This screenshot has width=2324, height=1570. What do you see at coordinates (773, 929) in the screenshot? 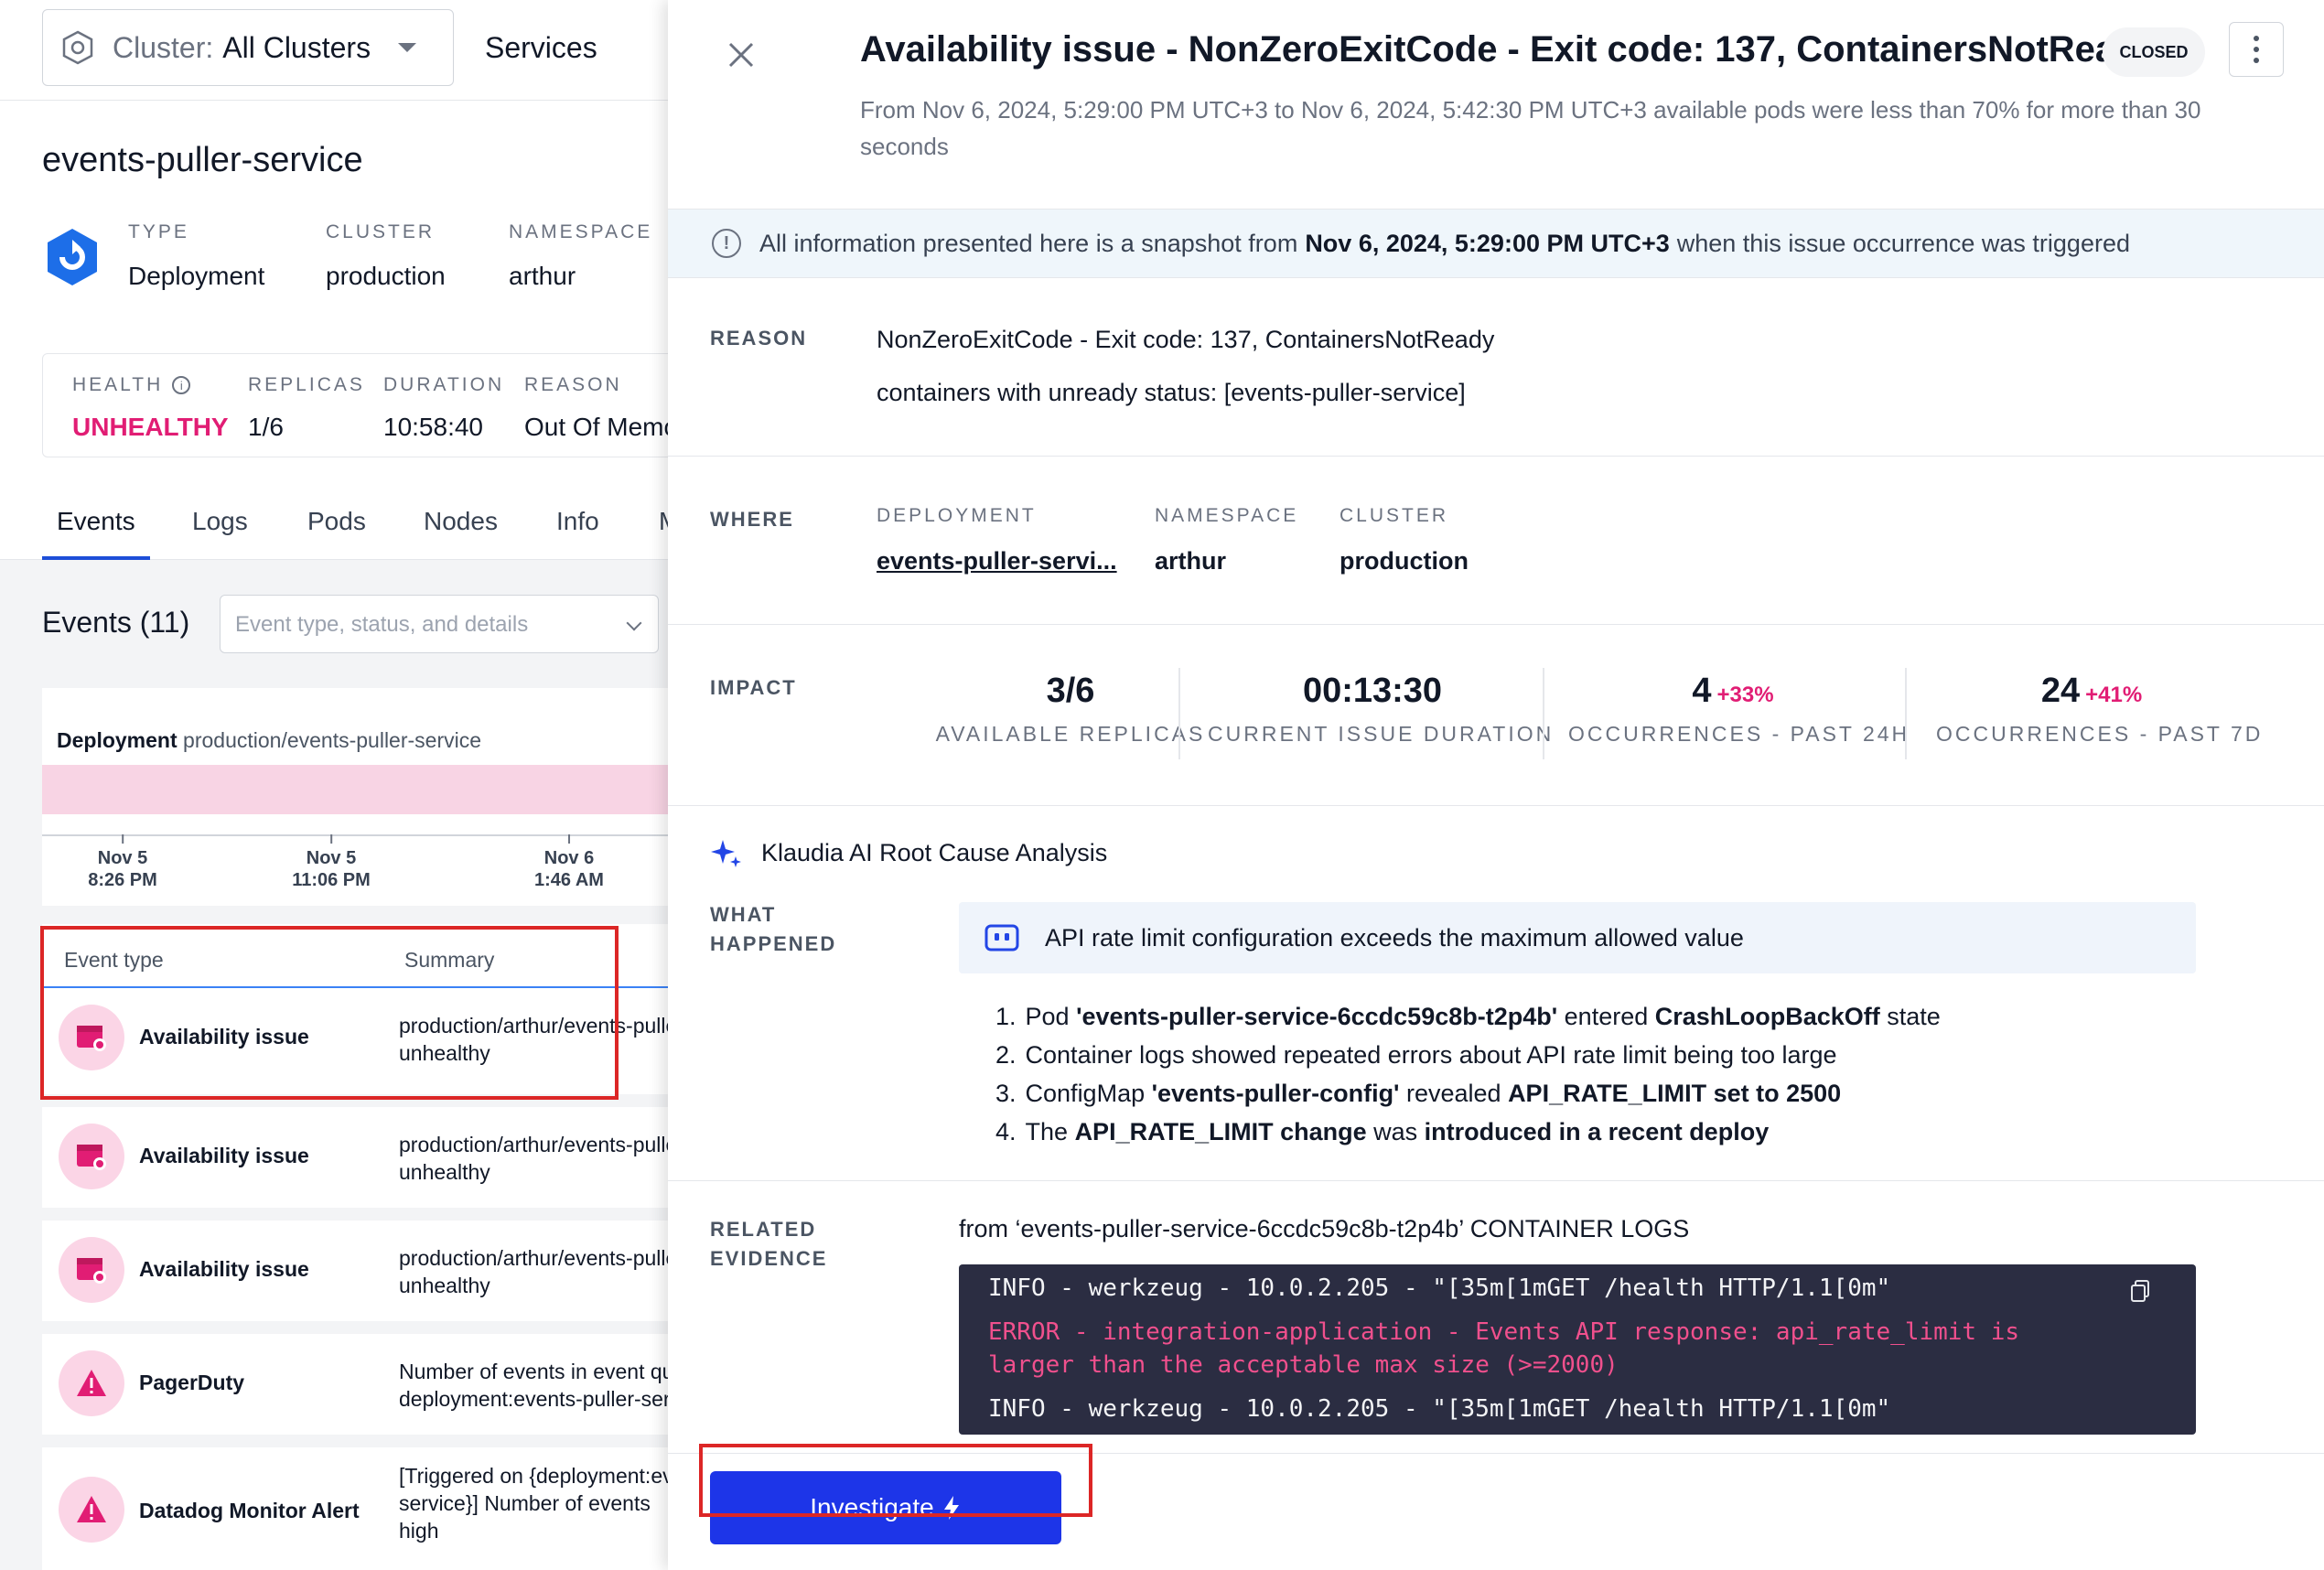
I see `what-happened-label: WHAT HAPPENED` at bounding box center [773, 929].